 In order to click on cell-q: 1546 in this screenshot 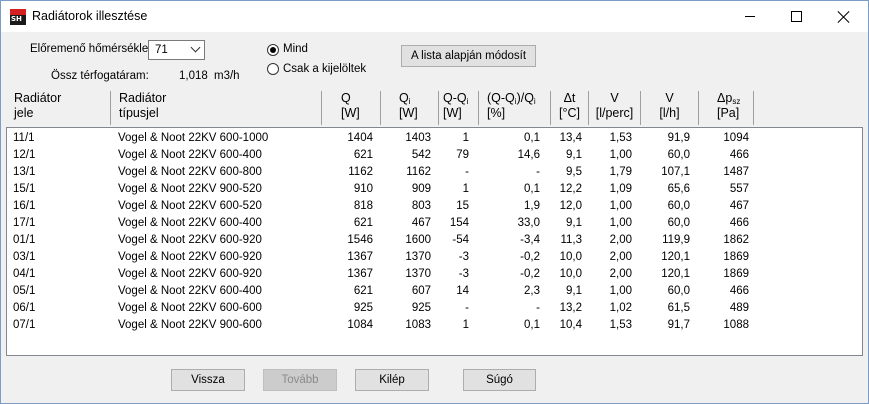, I will do `click(360, 240)`.